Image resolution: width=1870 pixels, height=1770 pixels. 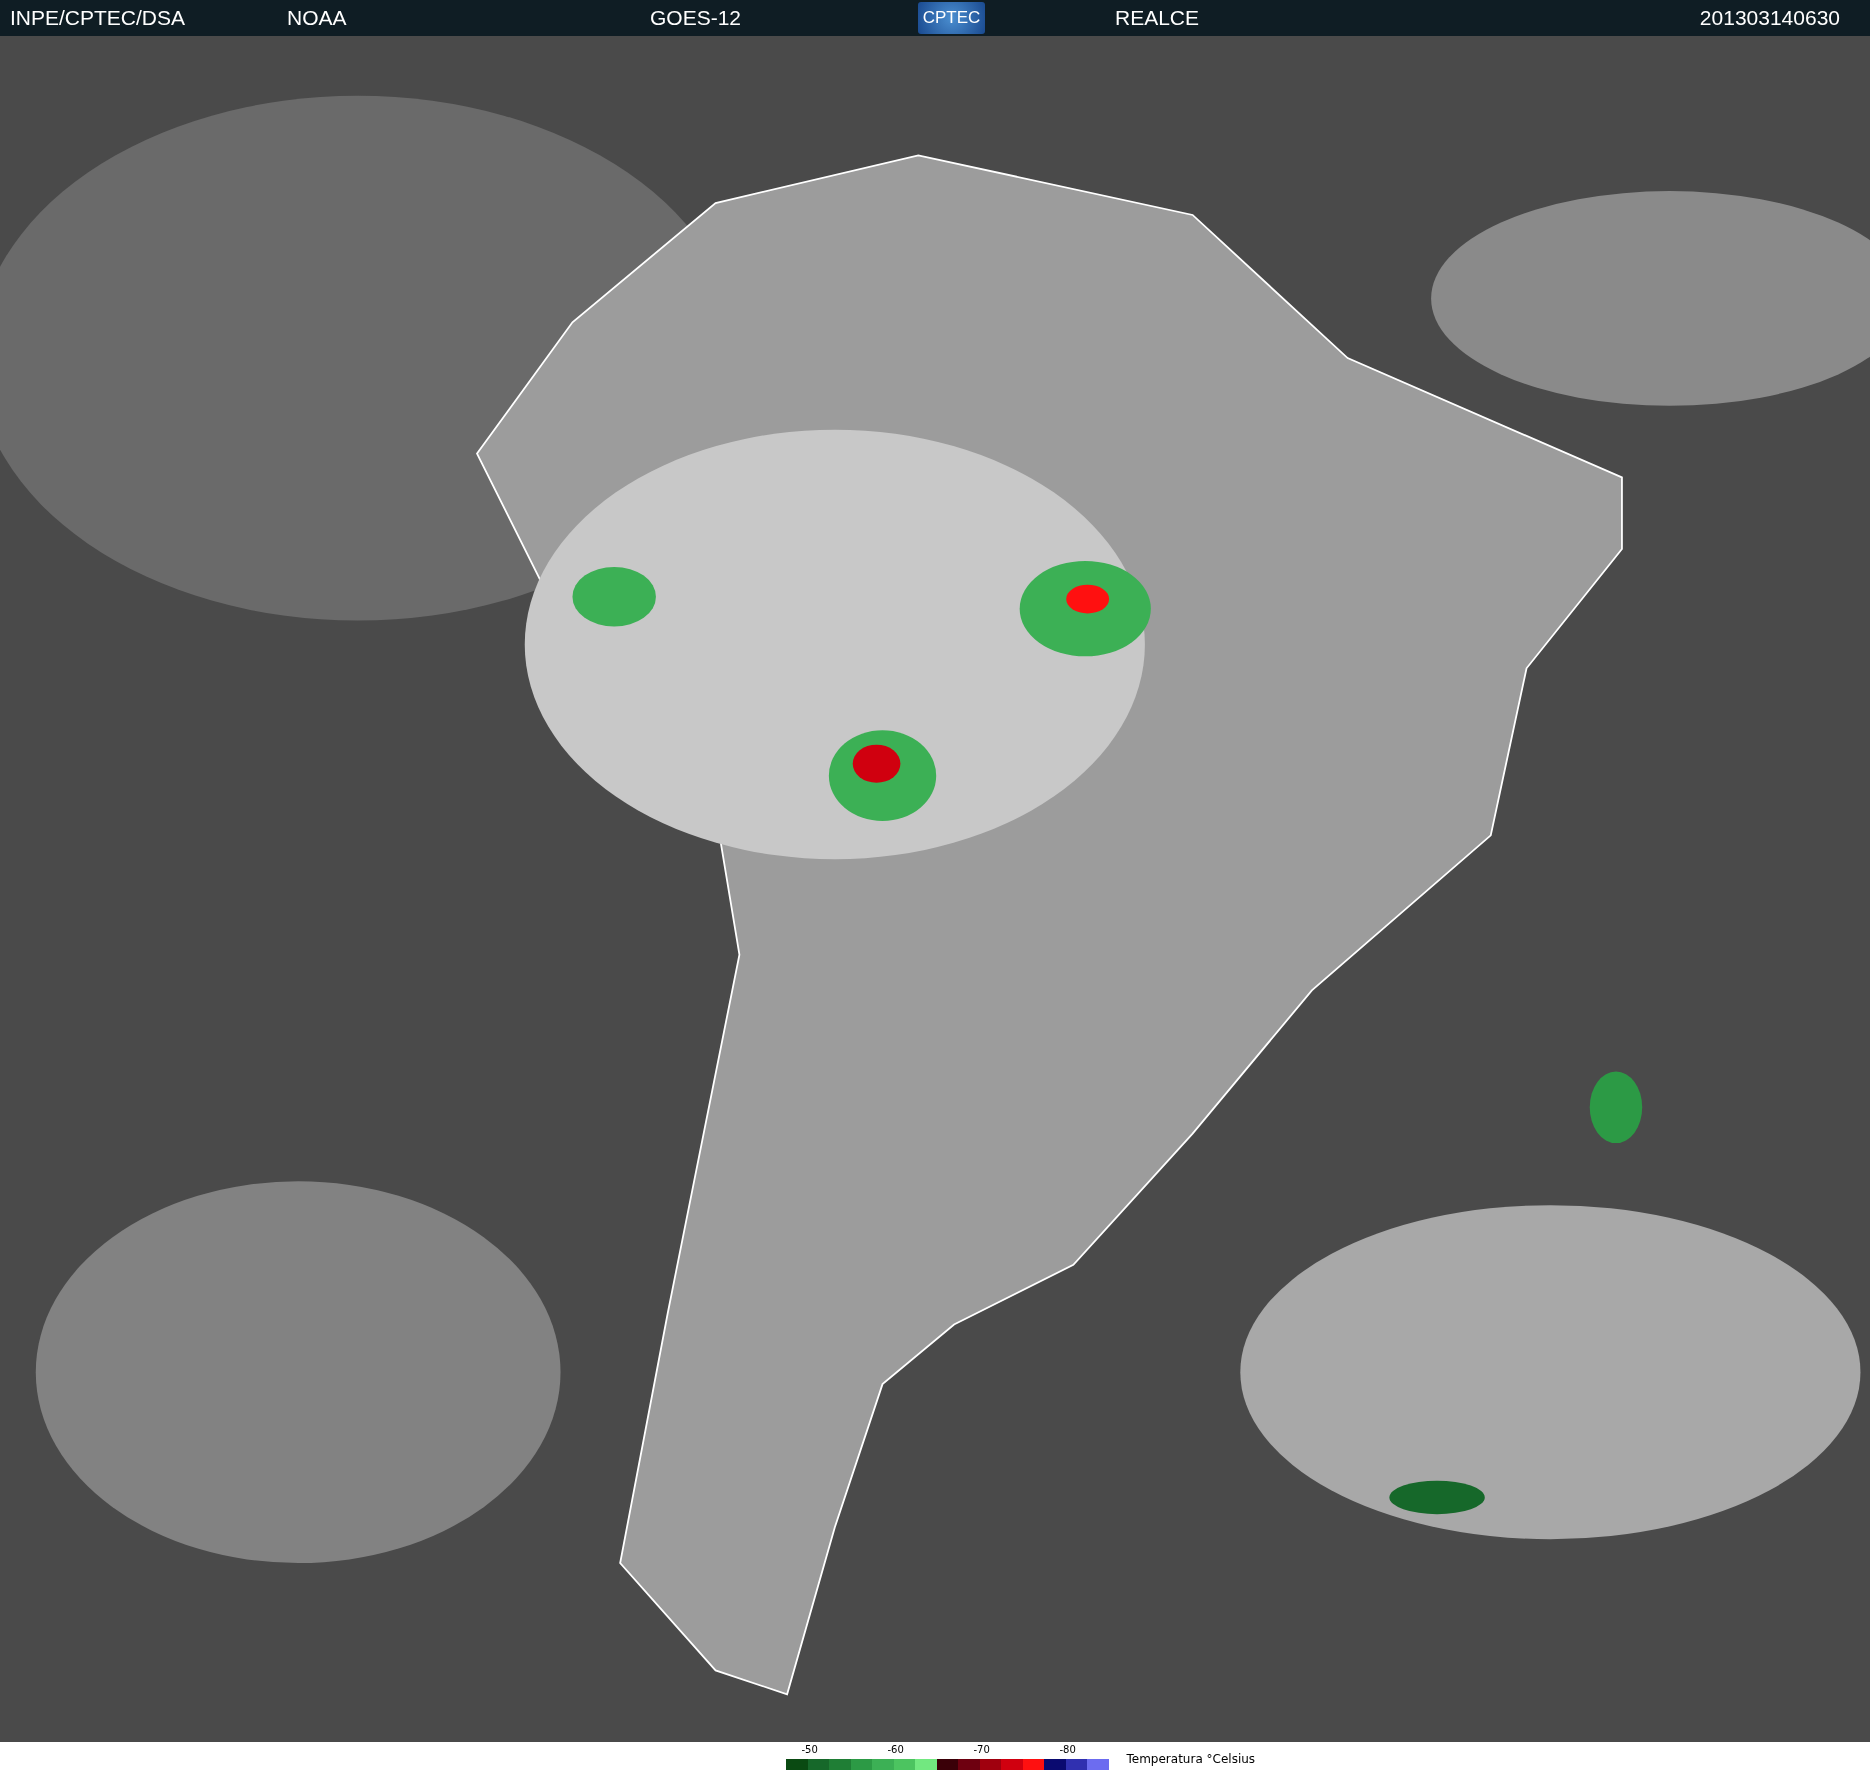 I want to click on legend-title: Temperatura °Celsius, so click(x=1191, y=1759).